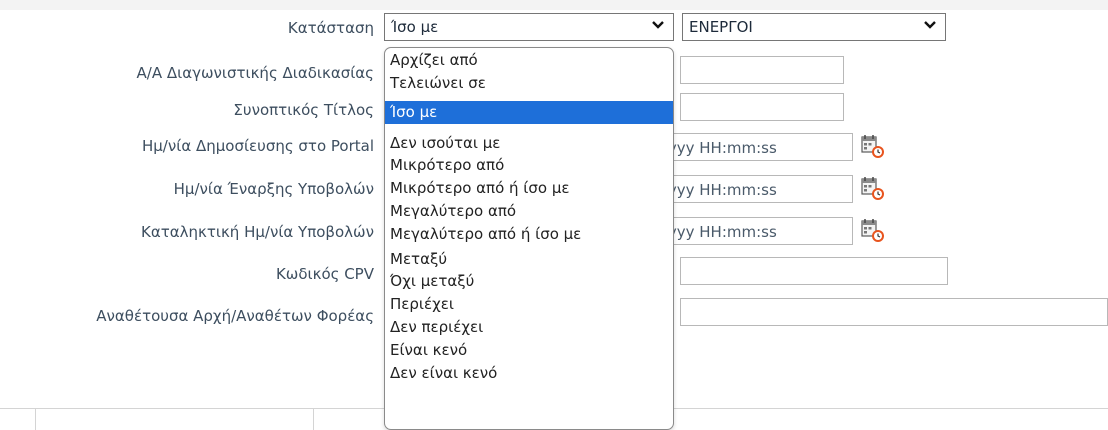  Describe the element at coordinates (257, 232) in the screenshot. I see `label-submission-end: Καταληκτική Ημ/νία Υποβολών` at that location.